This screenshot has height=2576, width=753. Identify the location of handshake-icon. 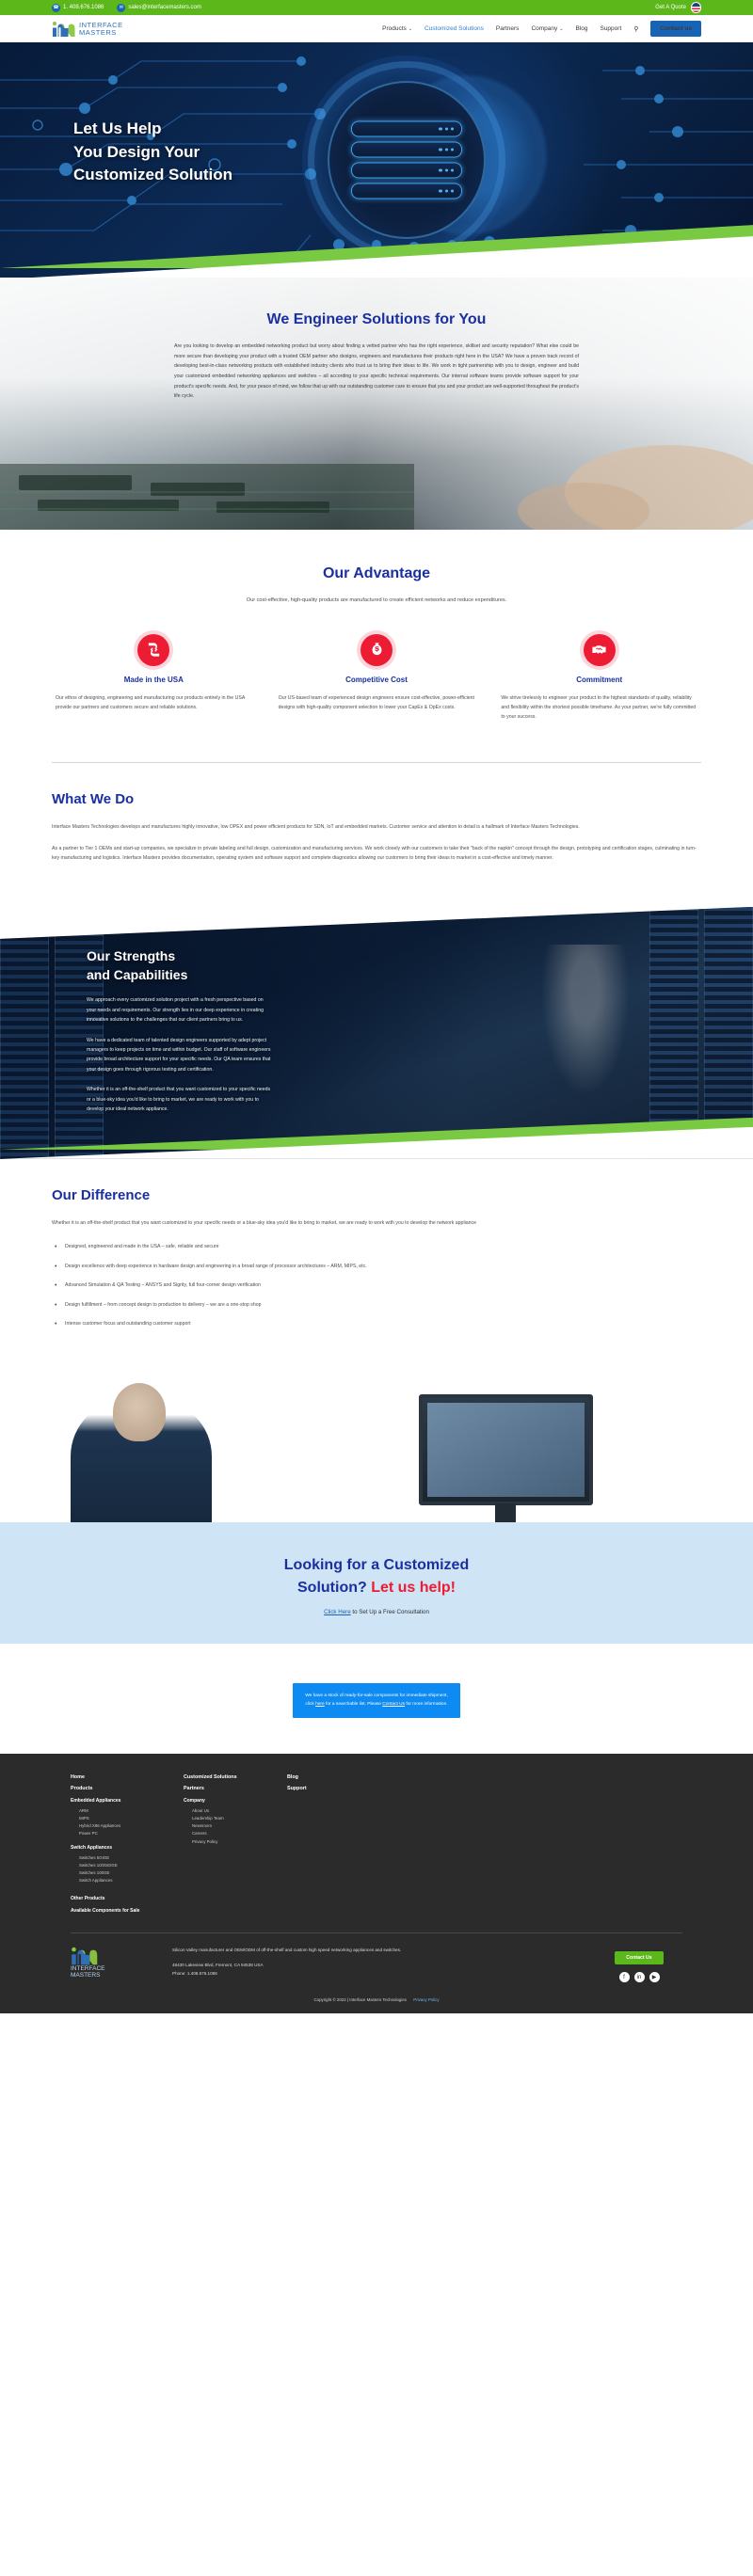
(599, 649).